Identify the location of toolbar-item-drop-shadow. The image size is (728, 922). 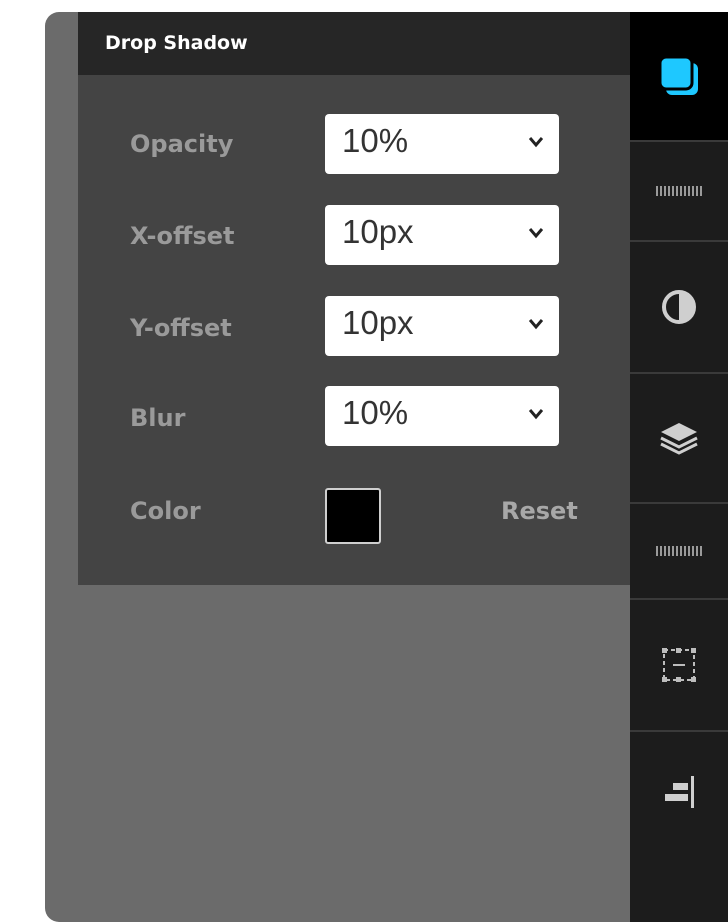
(679, 77).